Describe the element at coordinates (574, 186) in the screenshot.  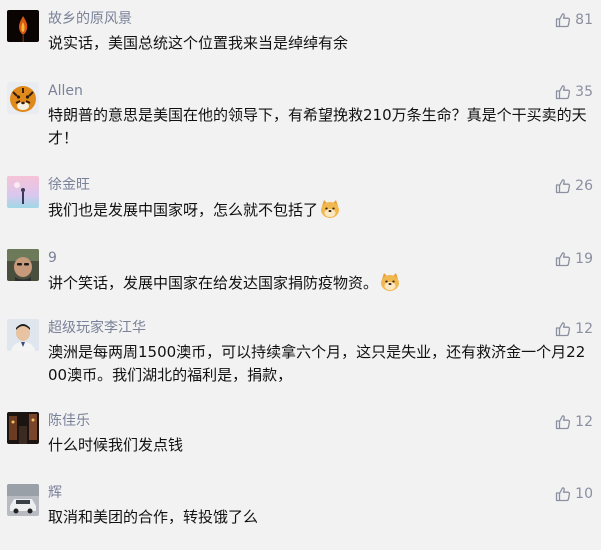
I see `like-button: 26` at that location.